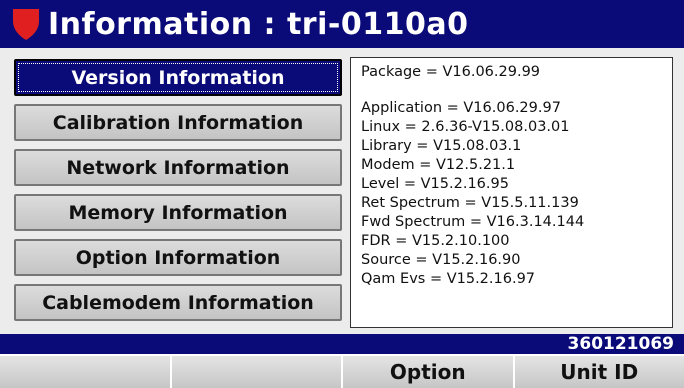 This screenshot has height=388, width=684. Describe the element at coordinates (26, 24) in the screenshot. I see `shield-icon` at that location.